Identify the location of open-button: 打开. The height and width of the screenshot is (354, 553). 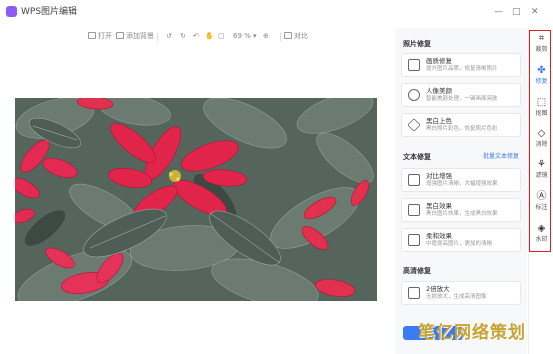
(100, 36).